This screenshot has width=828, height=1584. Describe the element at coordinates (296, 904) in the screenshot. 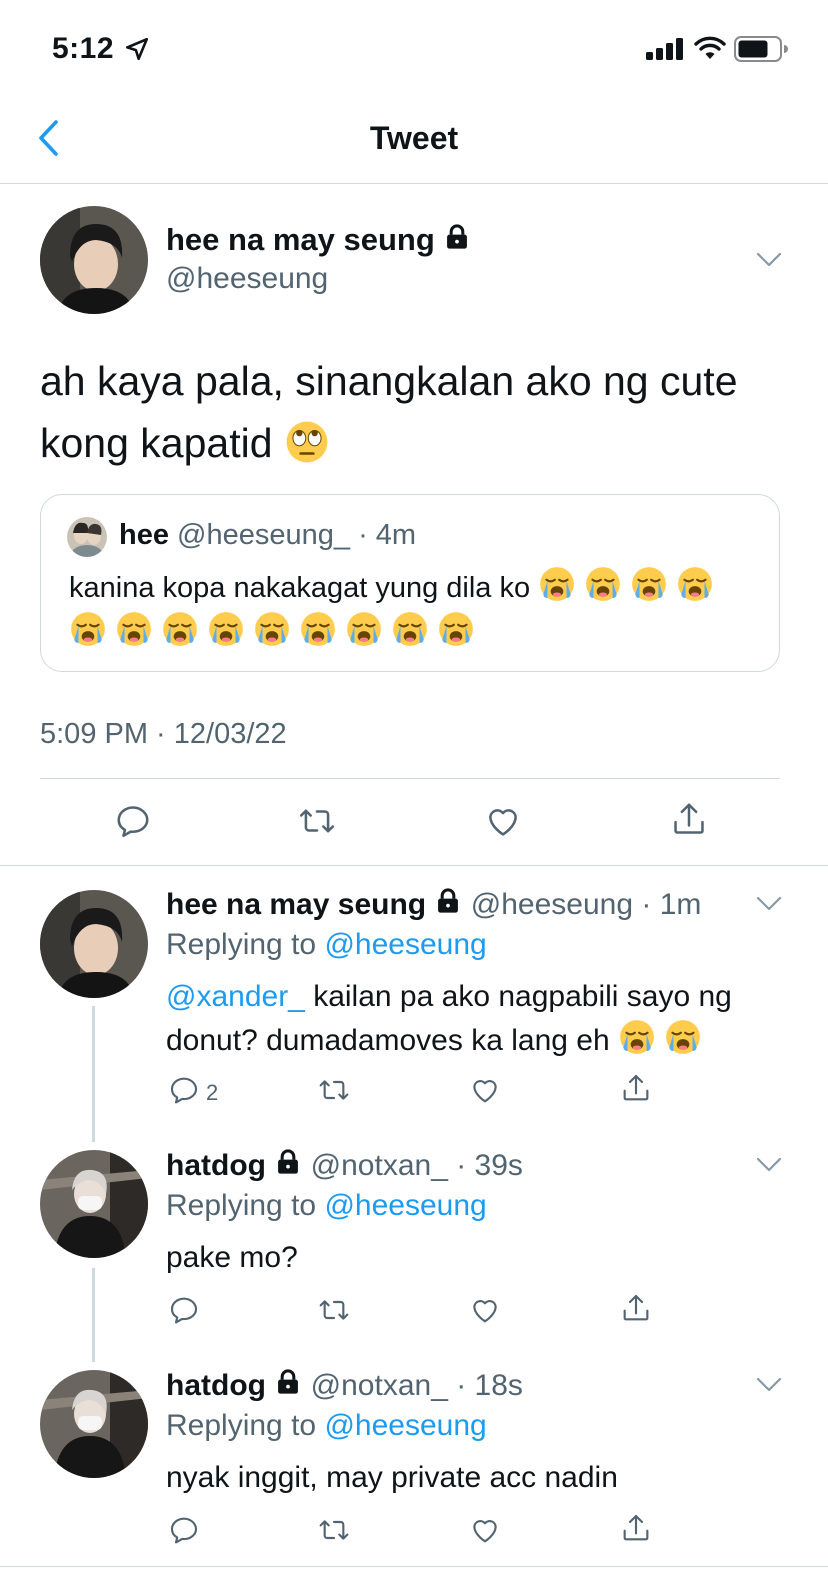

I see `reply-author-name: hee na may seung` at that location.